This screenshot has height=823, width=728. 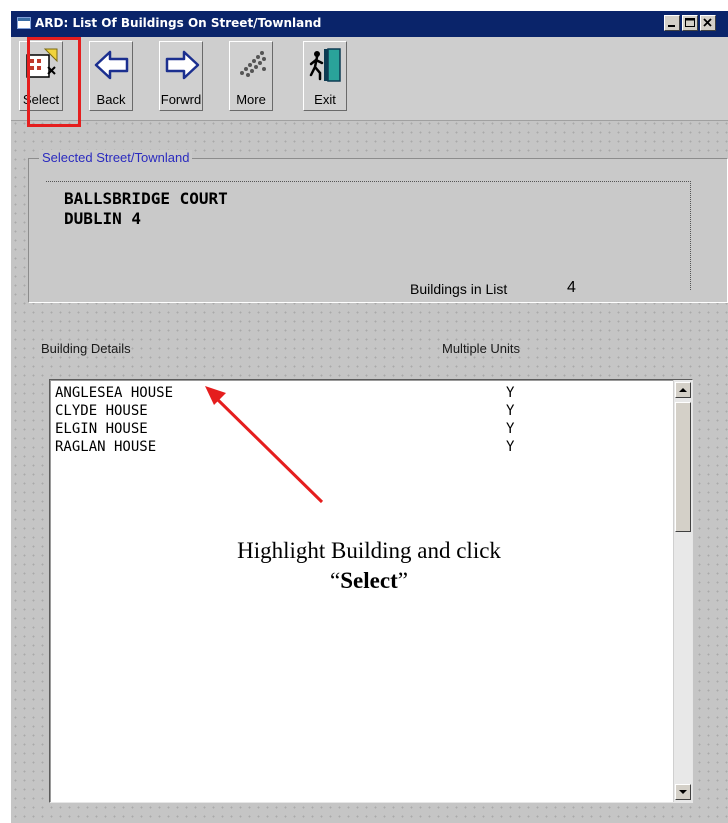 What do you see at coordinates (683, 467) in the screenshot?
I see `scroll-thumb` at bounding box center [683, 467].